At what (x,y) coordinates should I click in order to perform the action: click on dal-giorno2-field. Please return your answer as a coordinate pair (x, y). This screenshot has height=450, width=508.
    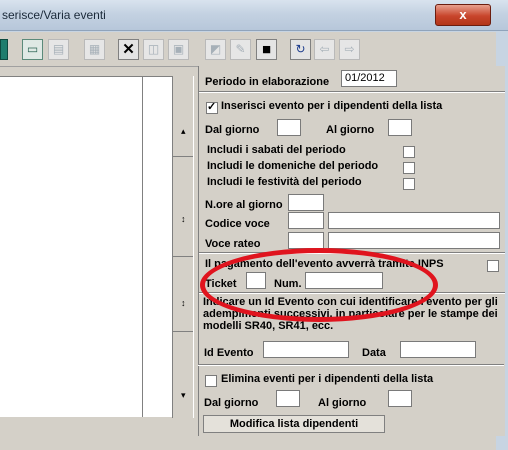
    Looking at the image, I should click on (288, 398).